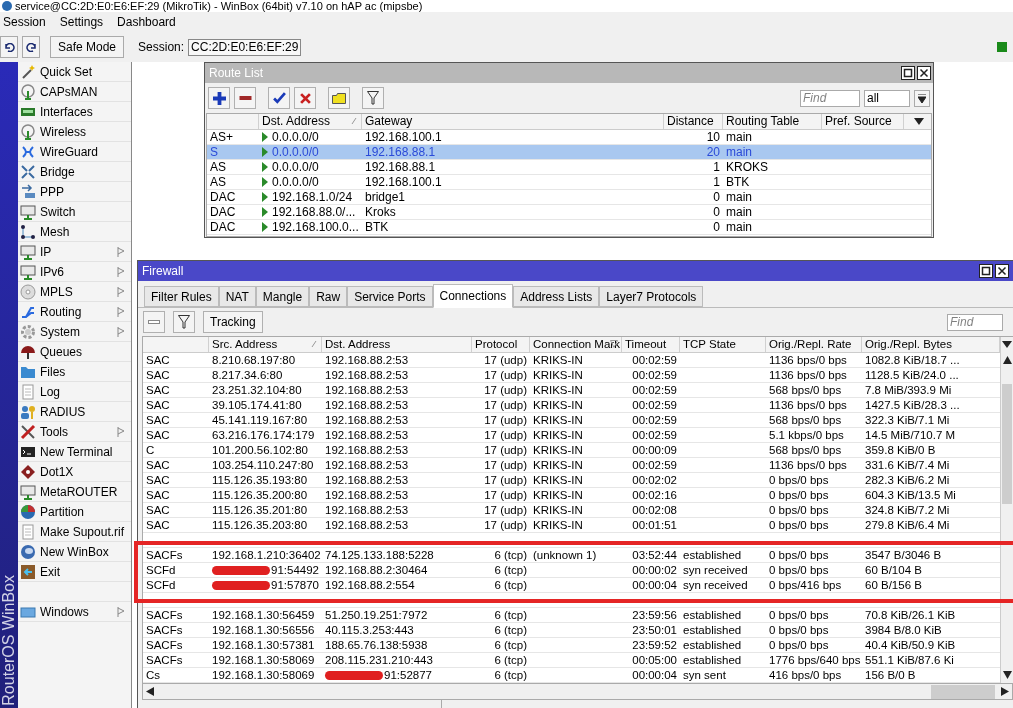 The width and height of the screenshot is (1013, 708). What do you see at coordinates (74, 392) in the screenshot?
I see `sidebar-item: Log` at bounding box center [74, 392].